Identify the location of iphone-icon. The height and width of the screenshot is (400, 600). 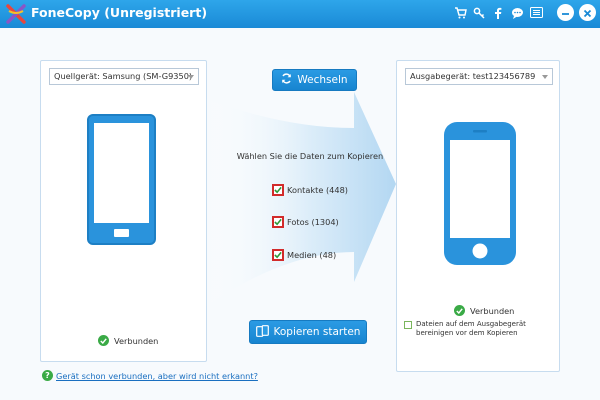
(480, 195).